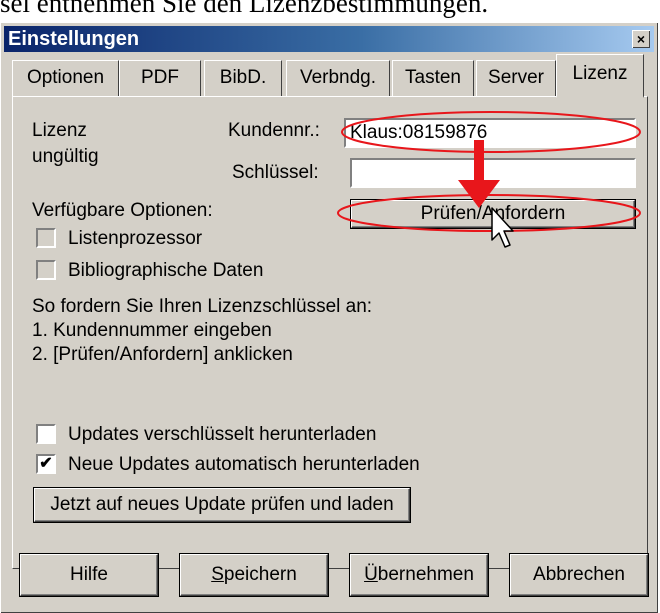 This screenshot has width=660, height=613. What do you see at coordinates (274, 130) in the screenshot?
I see `customer-number-label: Kundennr.:` at bounding box center [274, 130].